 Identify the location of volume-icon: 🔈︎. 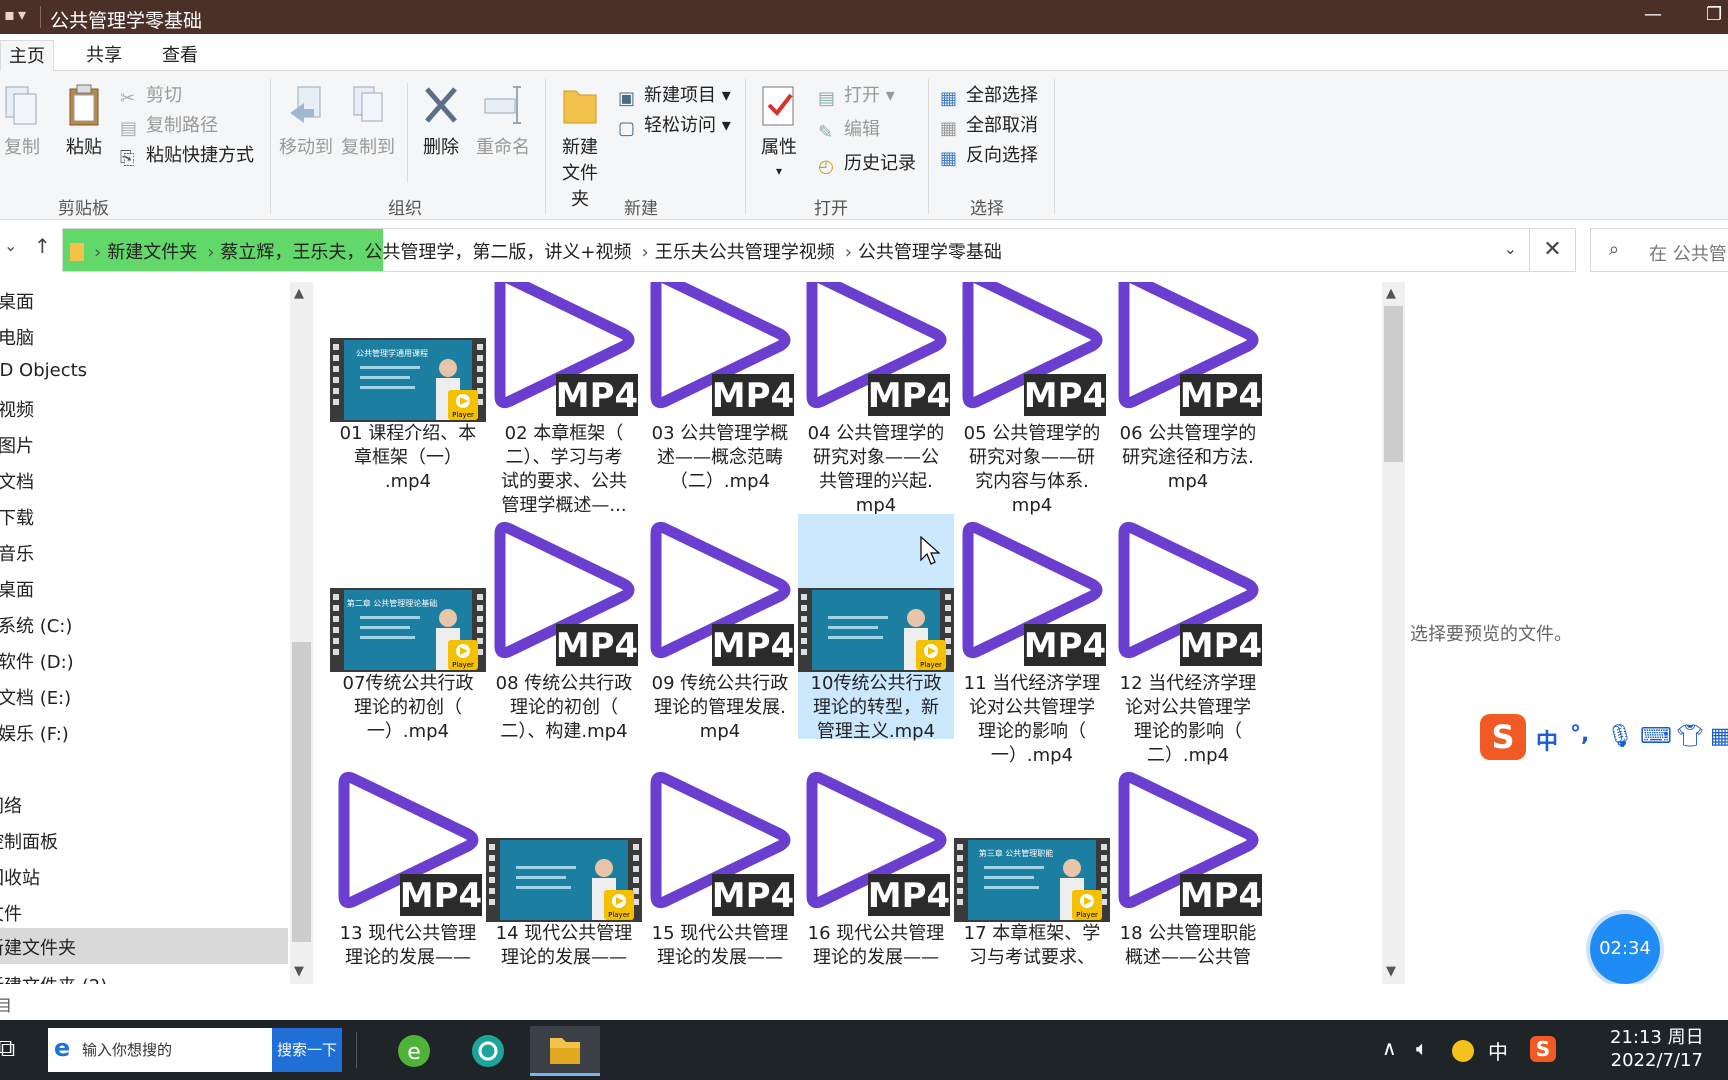
(1422, 1048).